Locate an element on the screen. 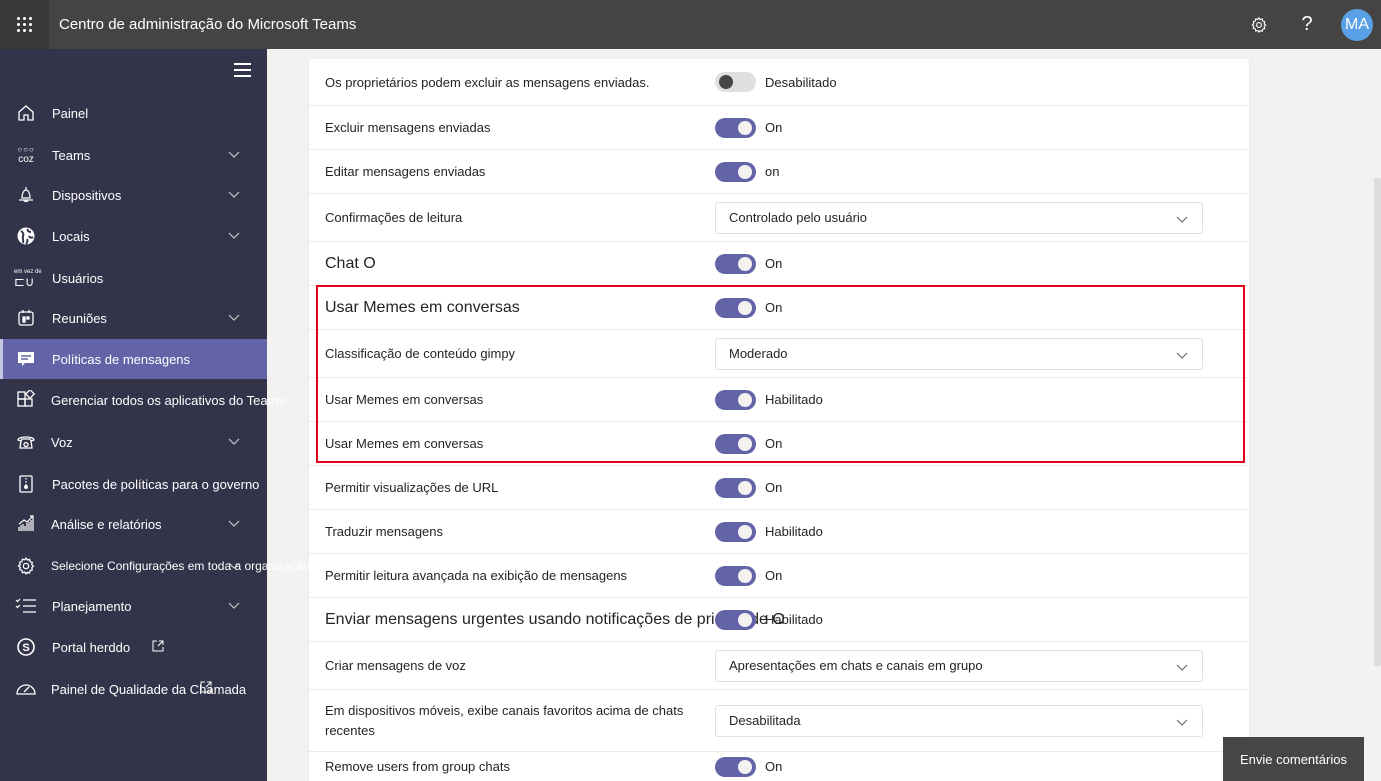 The height and width of the screenshot is (781, 1381). setting-dropdown: Controlado pelo usuário is located at coordinates (959, 217).